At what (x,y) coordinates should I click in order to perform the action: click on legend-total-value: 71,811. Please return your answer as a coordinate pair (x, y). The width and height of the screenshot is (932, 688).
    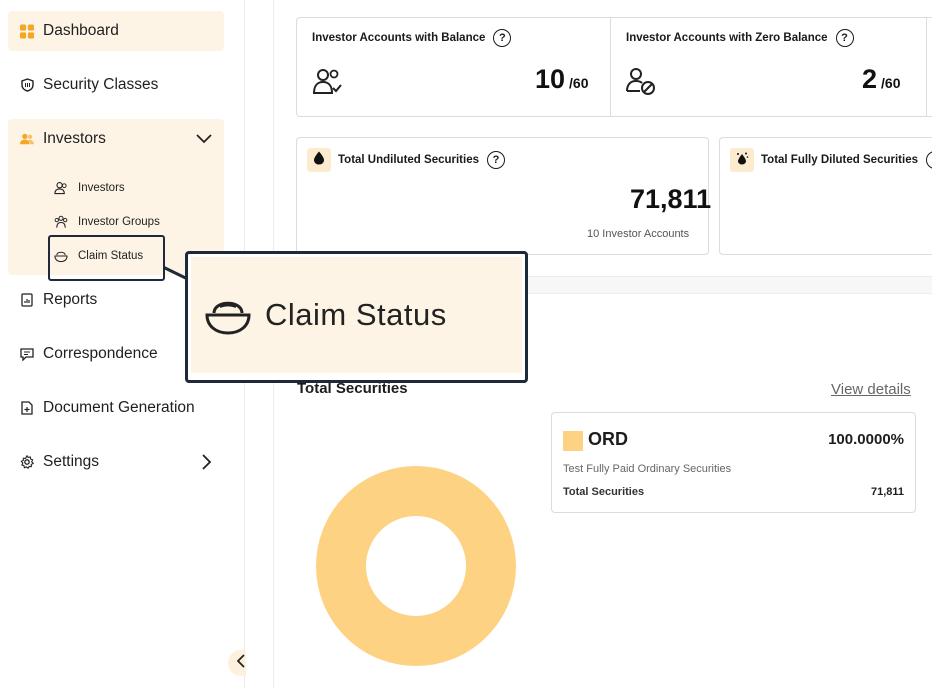
    Looking at the image, I should click on (887, 492).